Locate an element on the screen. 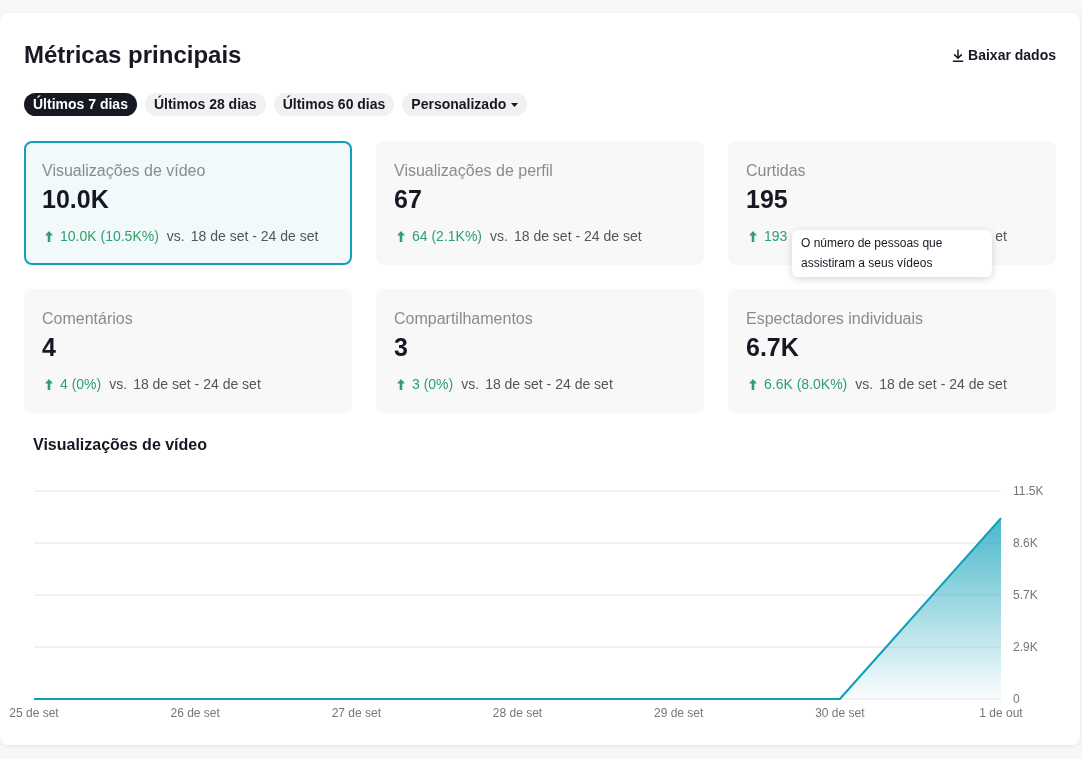 Image resolution: width=1082 pixels, height=759 pixels. metric-value: 4 is located at coordinates (49, 347).